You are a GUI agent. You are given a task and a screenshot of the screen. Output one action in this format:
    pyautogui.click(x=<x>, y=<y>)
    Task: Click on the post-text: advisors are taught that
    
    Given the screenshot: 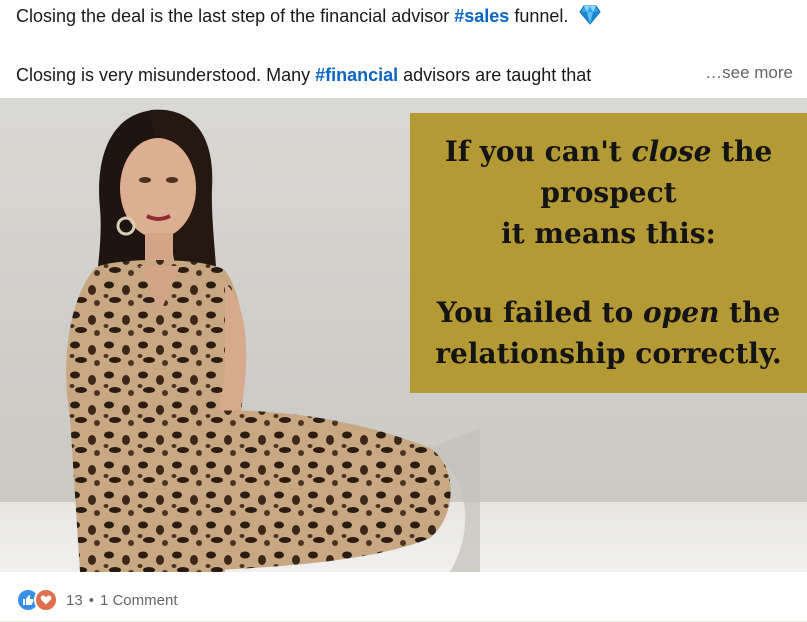 What is the action you would take?
    pyautogui.click(x=495, y=75)
    